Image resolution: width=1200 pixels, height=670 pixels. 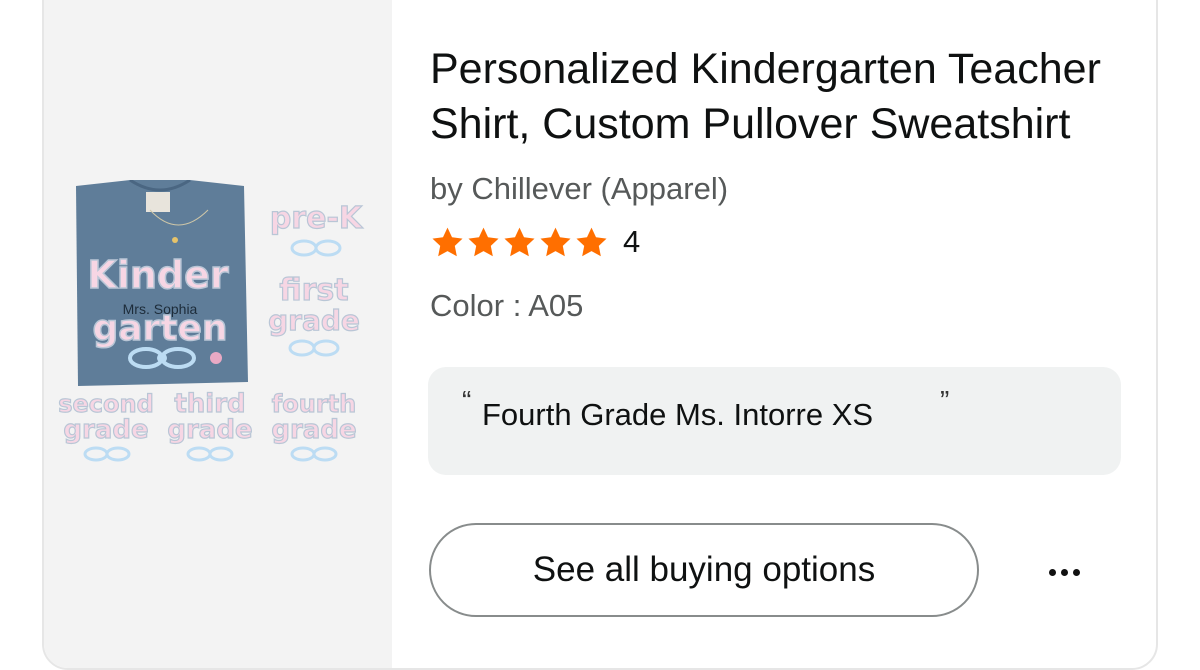 I want to click on product-brand: by Chillever (Apparel), so click(x=579, y=188).